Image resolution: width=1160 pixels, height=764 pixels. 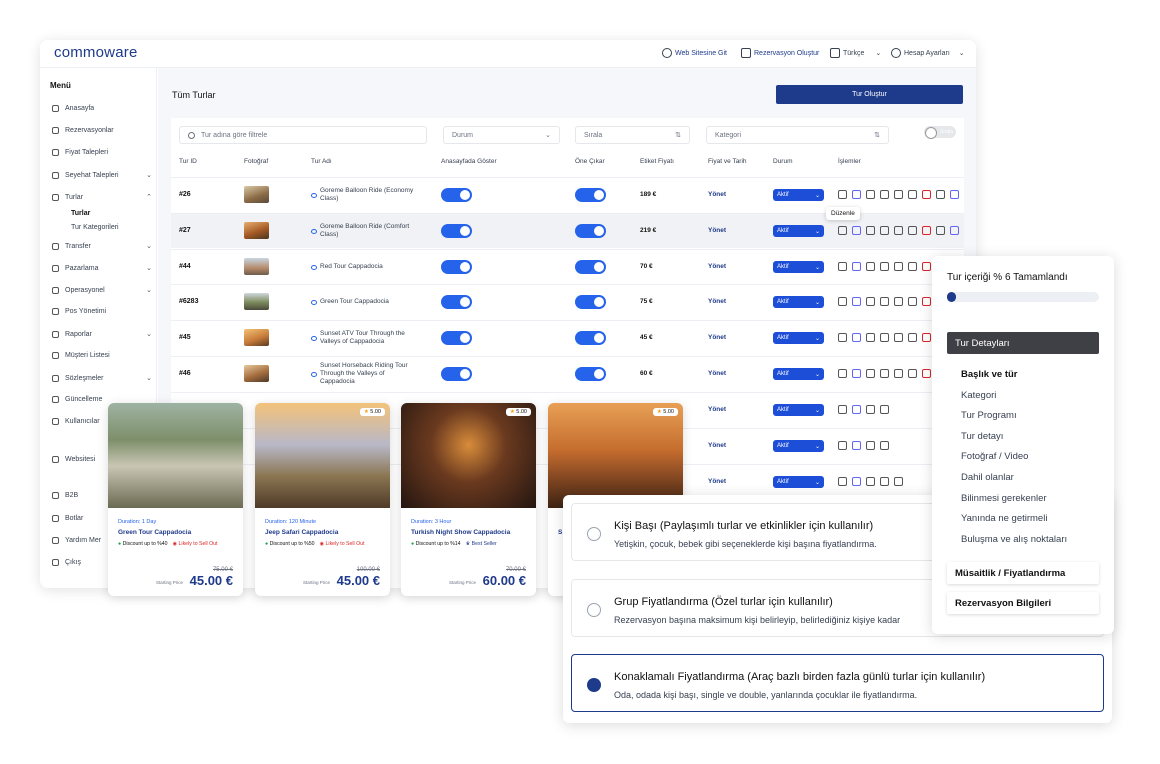 What do you see at coordinates (780, 53) in the screenshot?
I see `create-reservation-link: Rezervasyon Oluştur` at bounding box center [780, 53].